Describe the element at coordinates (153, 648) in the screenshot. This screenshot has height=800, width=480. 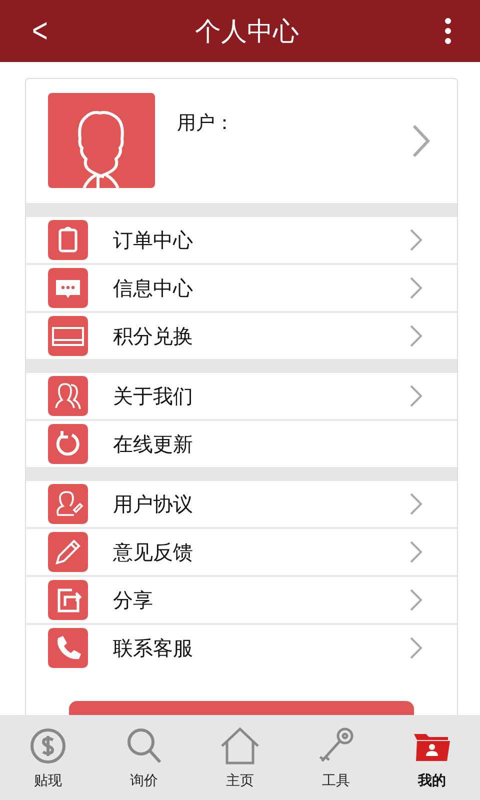
I see `menu-item-label: 联系客服` at that location.